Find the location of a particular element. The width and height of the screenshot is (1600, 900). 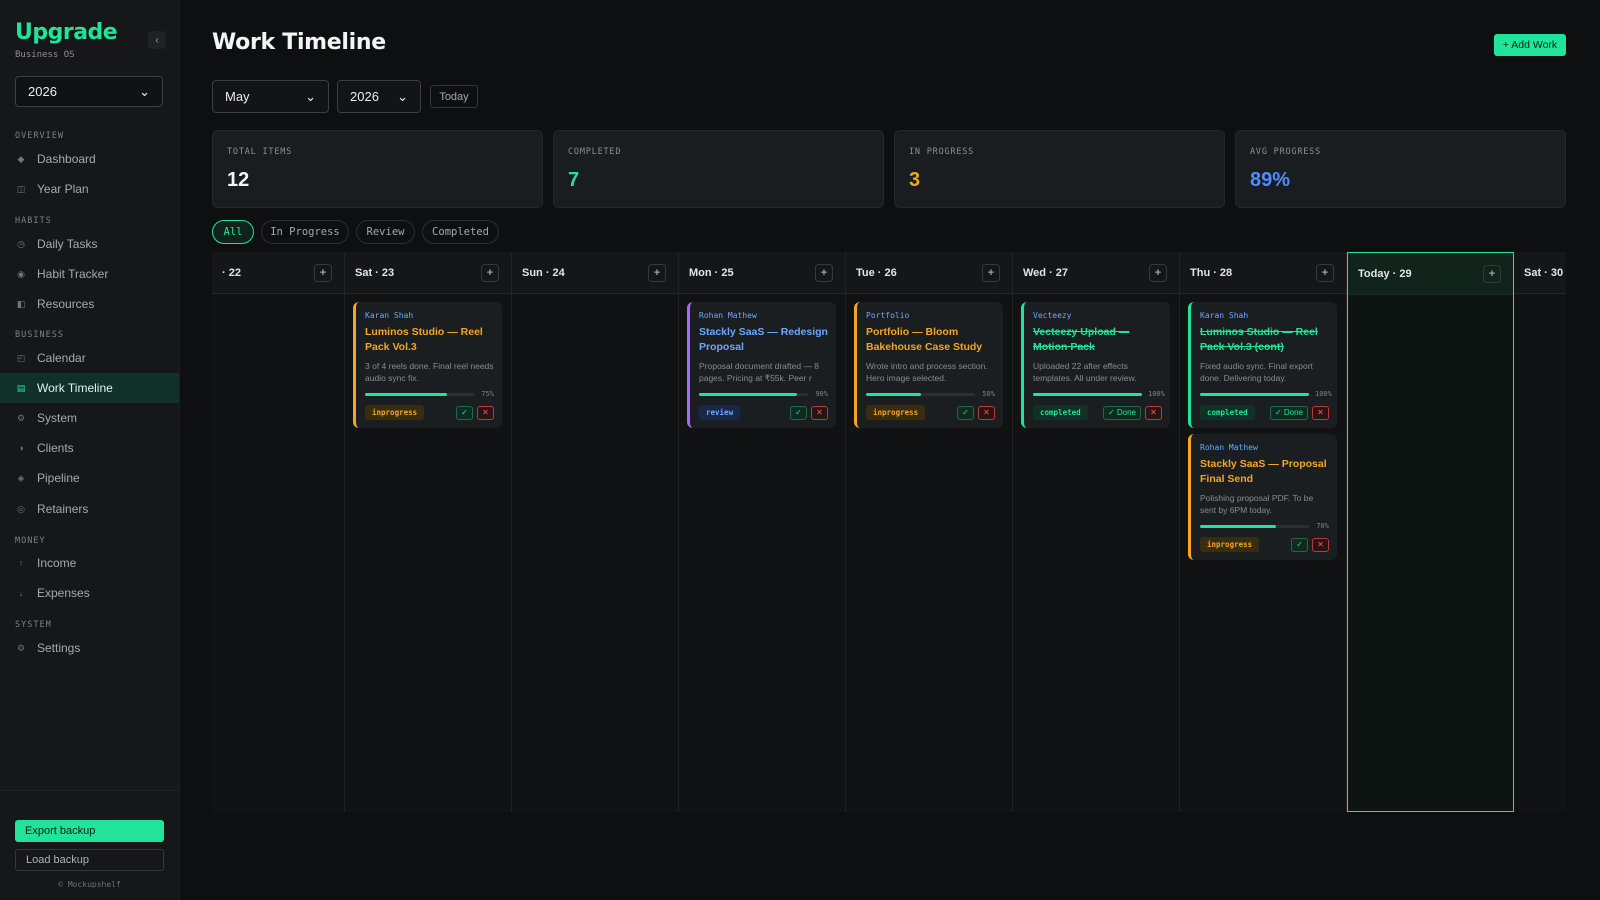

system-icon: ⚙ is located at coordinates (21, 417).